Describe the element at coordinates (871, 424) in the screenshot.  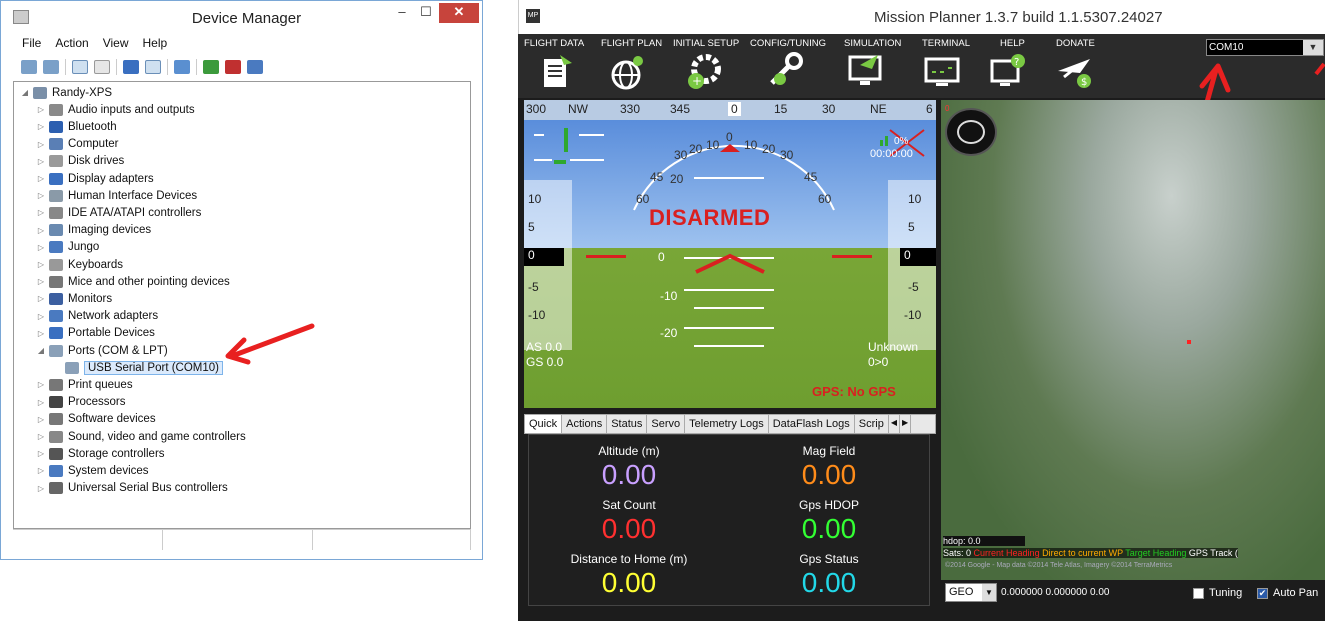
I see `tab-scripts: Scrip` at that location.